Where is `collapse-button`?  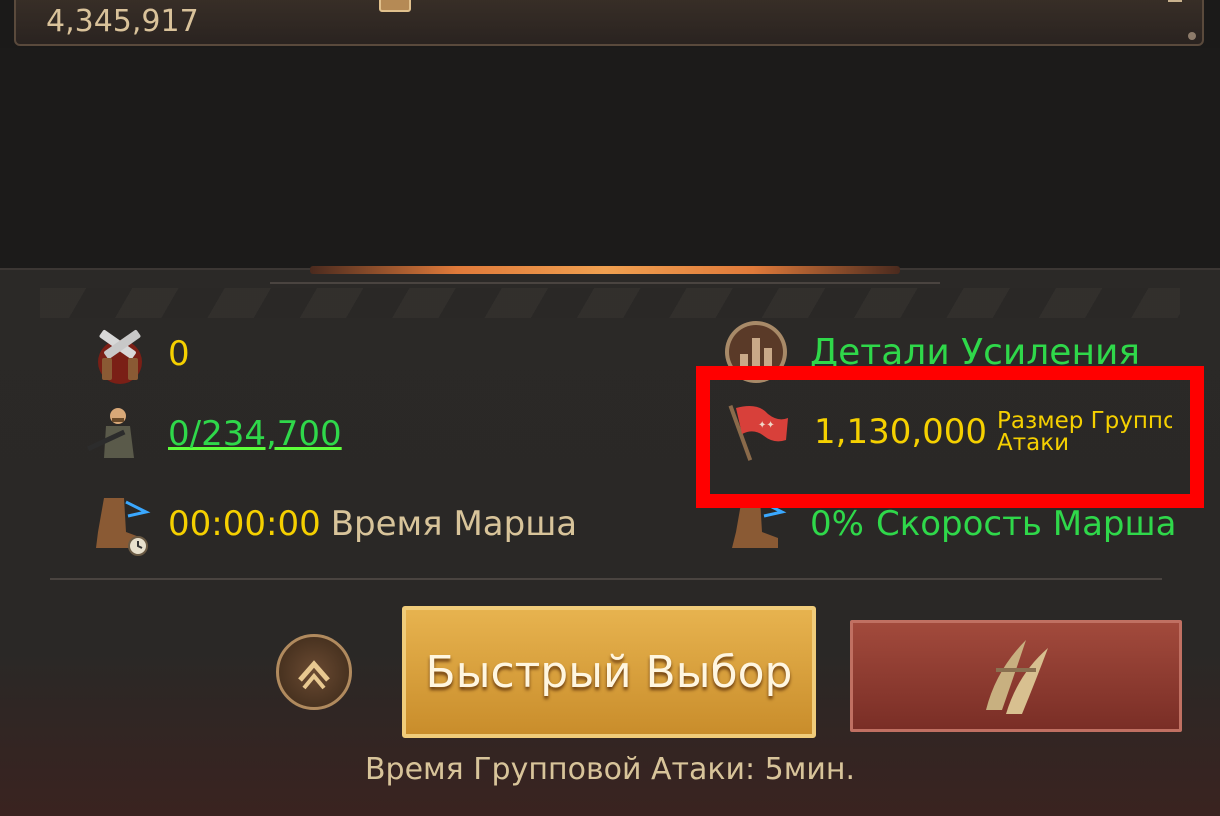
collapse-button is located at coordinates (314, 672).